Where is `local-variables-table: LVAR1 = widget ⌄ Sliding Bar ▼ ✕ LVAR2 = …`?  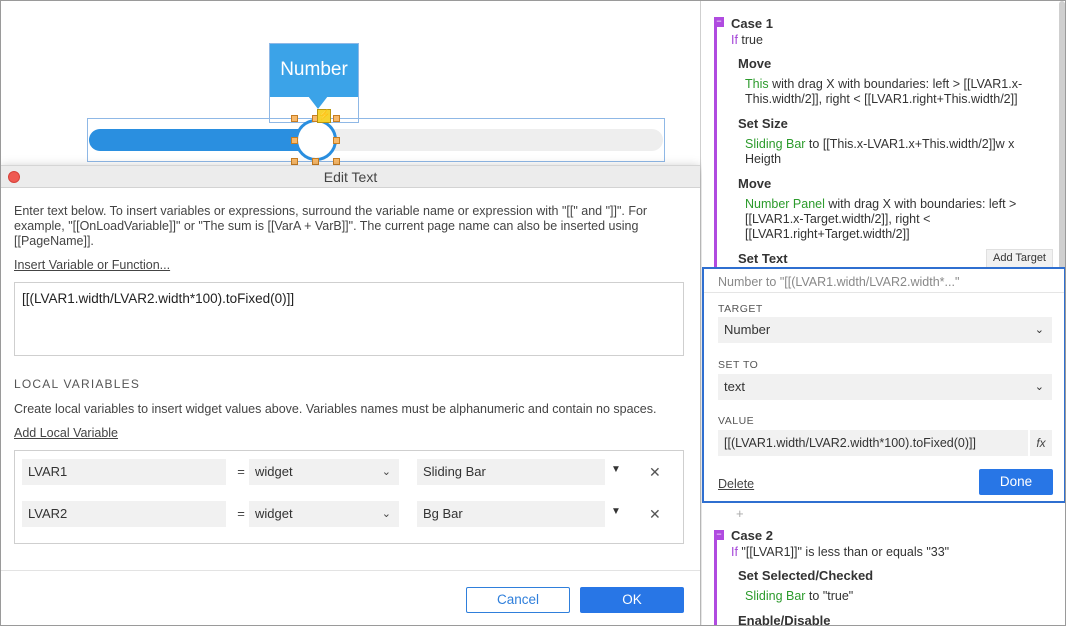
local-variables-table: LVAR1 = widget ⌄ Sliding Bar ▼ ✕ LVAR2 = … is located at coordinates (349, 497).